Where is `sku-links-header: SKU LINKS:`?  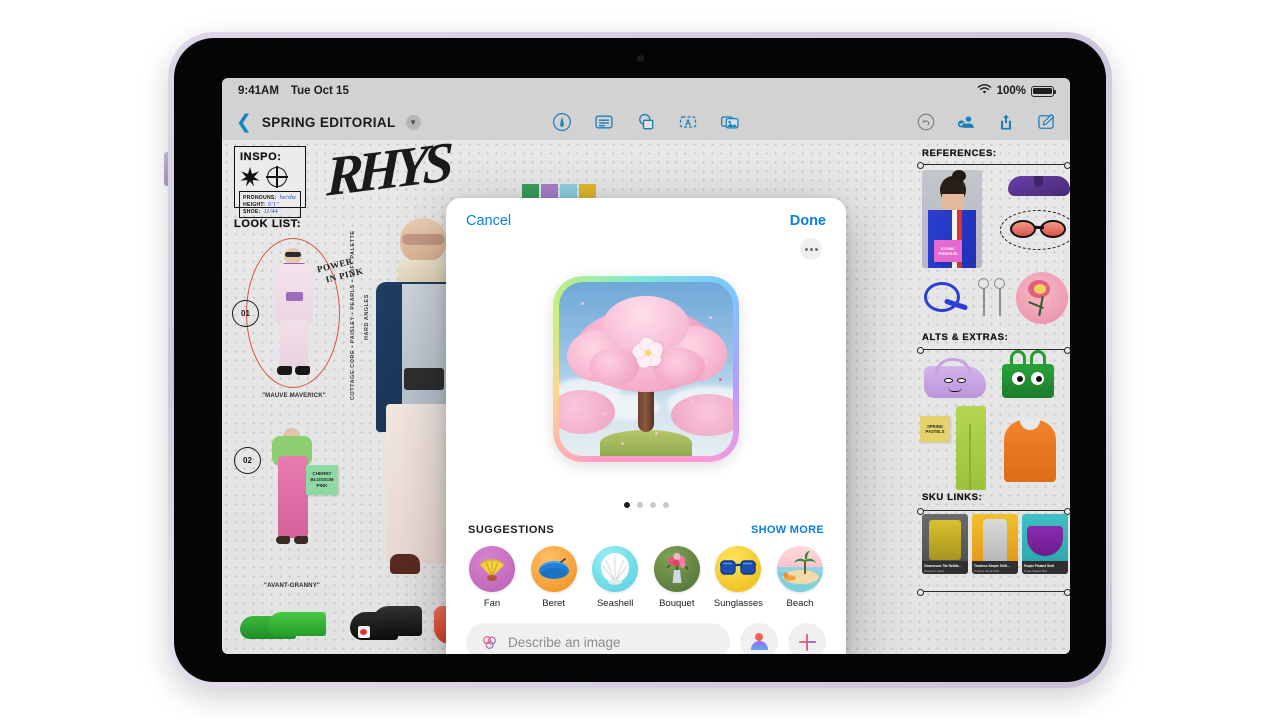
sku-links-header: SKU LINKS: is located at coordinates (952, 497).